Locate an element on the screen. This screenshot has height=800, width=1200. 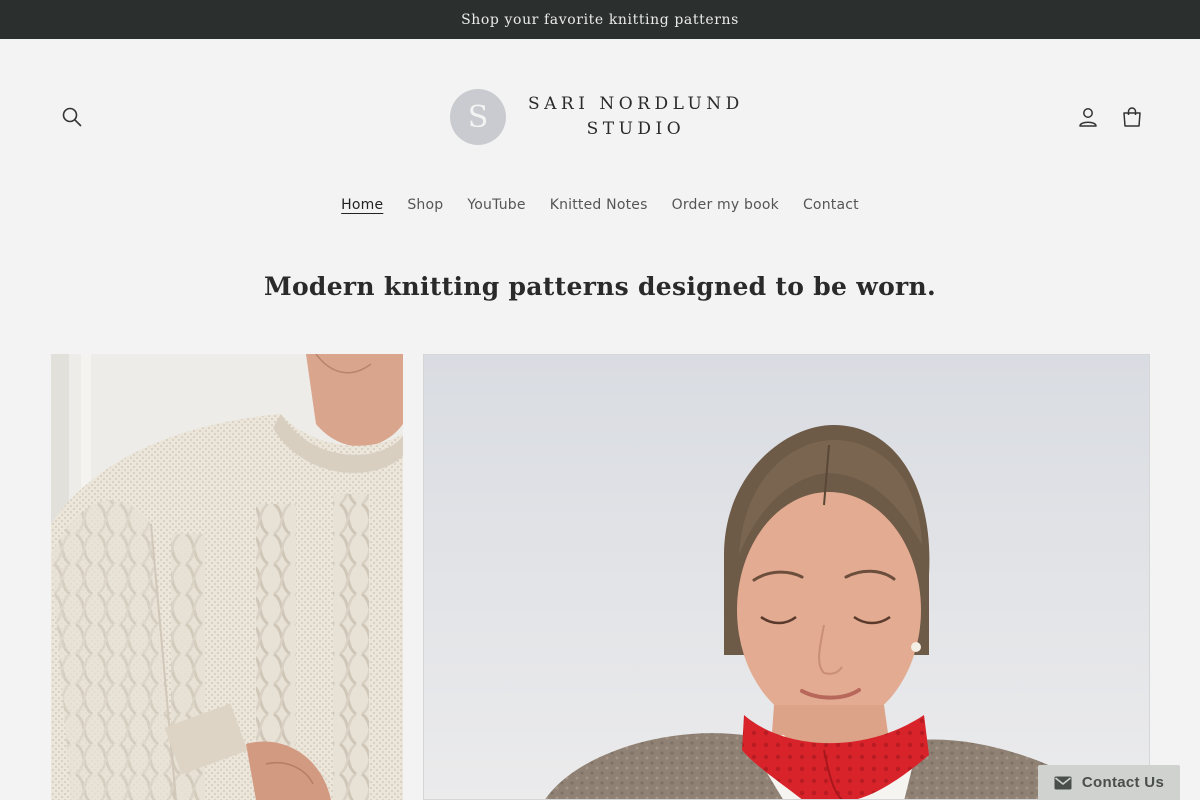
nav-item-order-my-book: Order my book is located at coordinates (725, 205).